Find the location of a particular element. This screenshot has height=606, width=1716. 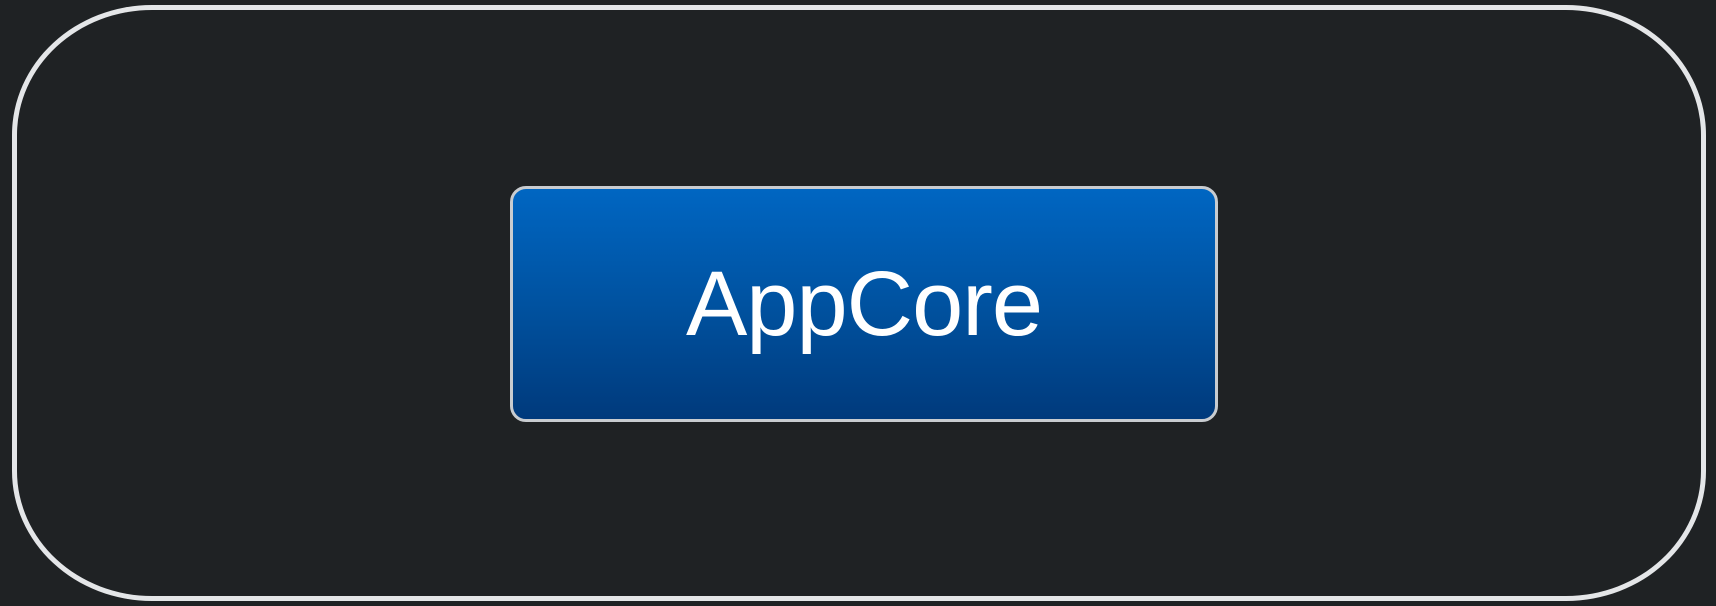

appcore-node-label: AppCore is located at coordinates (864, 304).